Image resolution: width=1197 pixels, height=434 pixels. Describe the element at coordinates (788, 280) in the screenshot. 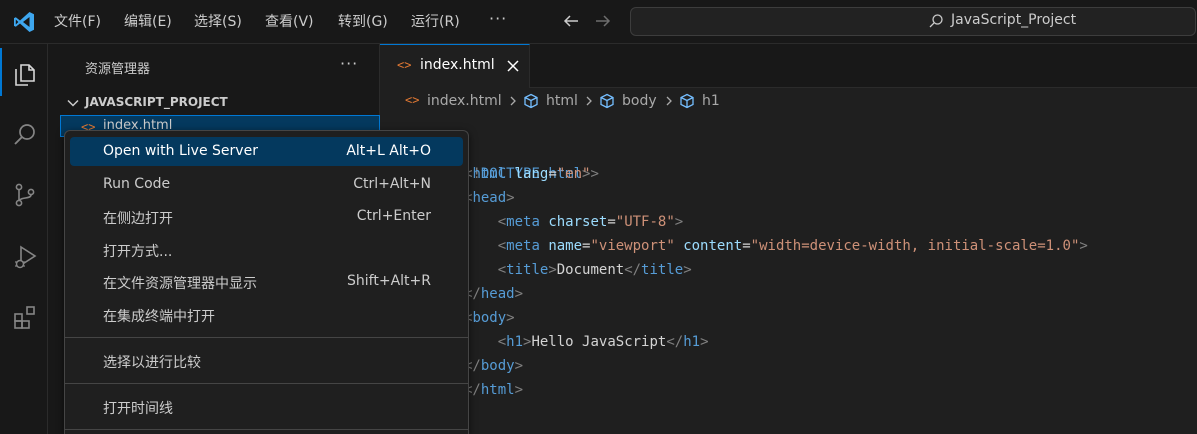

I see `code-line: </head>` at that location.